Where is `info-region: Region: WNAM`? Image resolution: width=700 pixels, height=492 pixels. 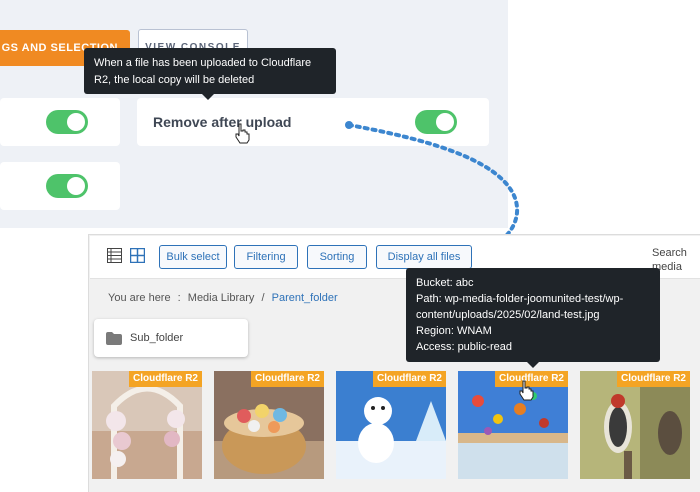
info-region: Region: WNAM is located at coordinates (454, 331).